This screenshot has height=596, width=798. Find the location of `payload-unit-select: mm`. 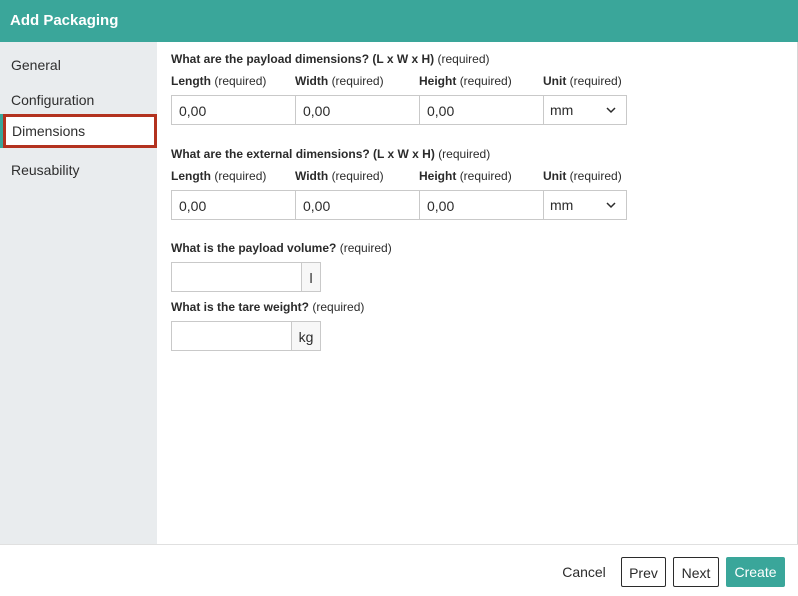

payload-unit-select: mm is located at coordinates (585, 110).